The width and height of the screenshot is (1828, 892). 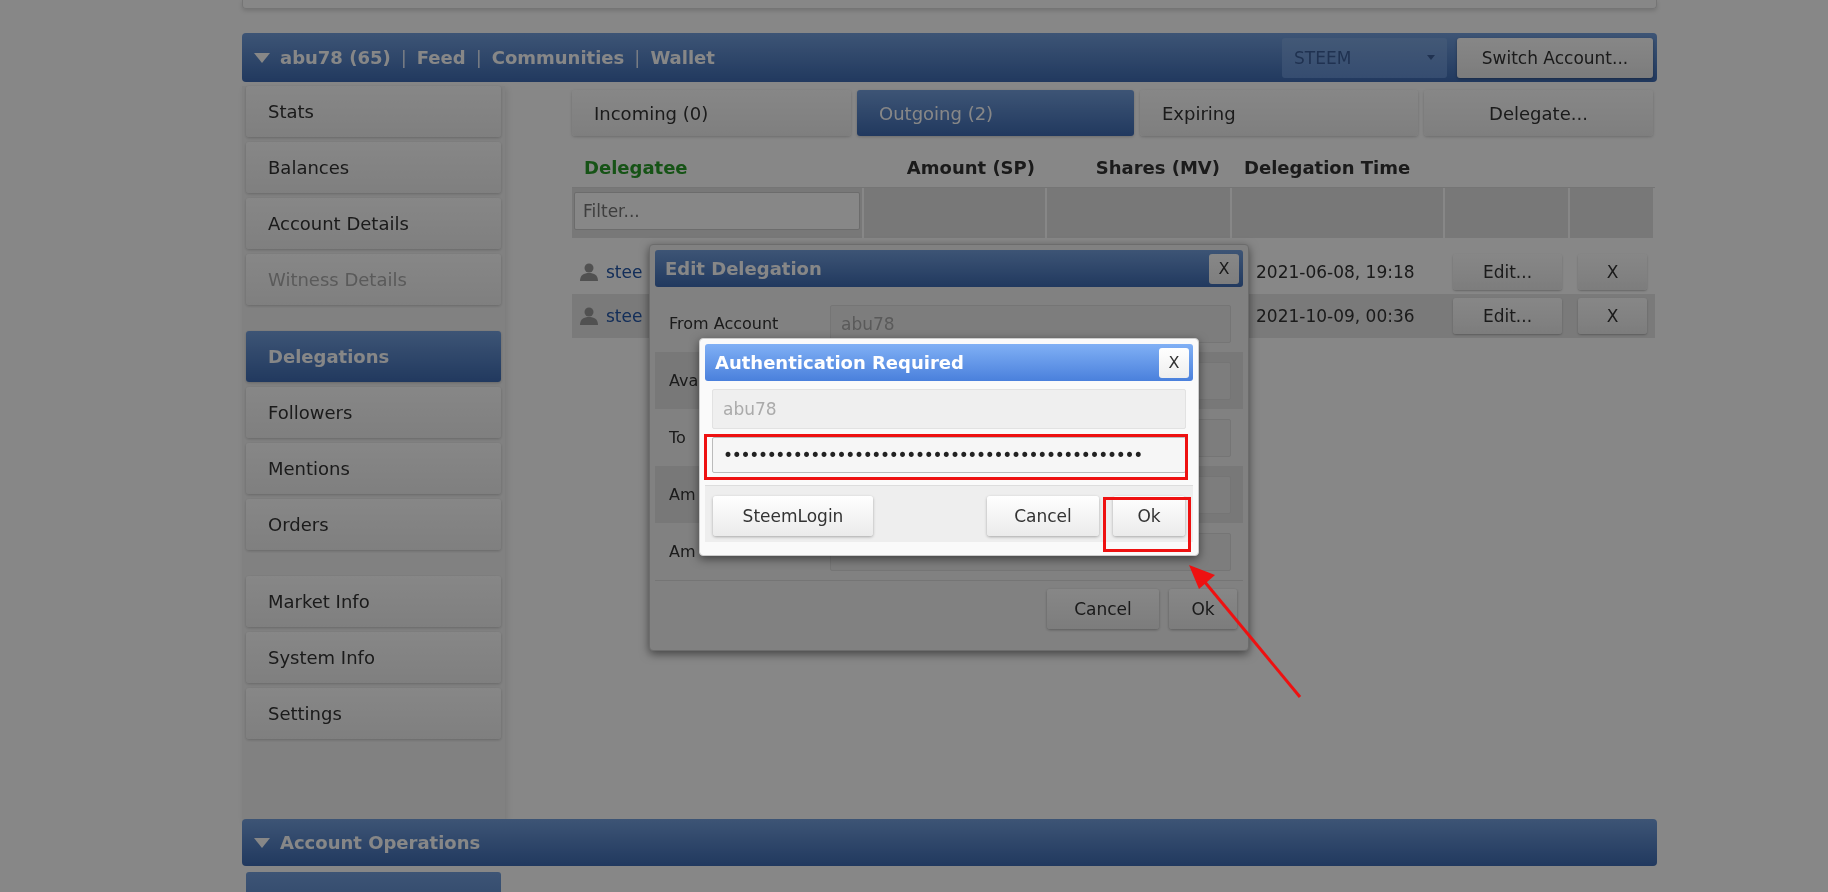 I want to click on sidebar-item: Orders, so click(x=373, y=524).